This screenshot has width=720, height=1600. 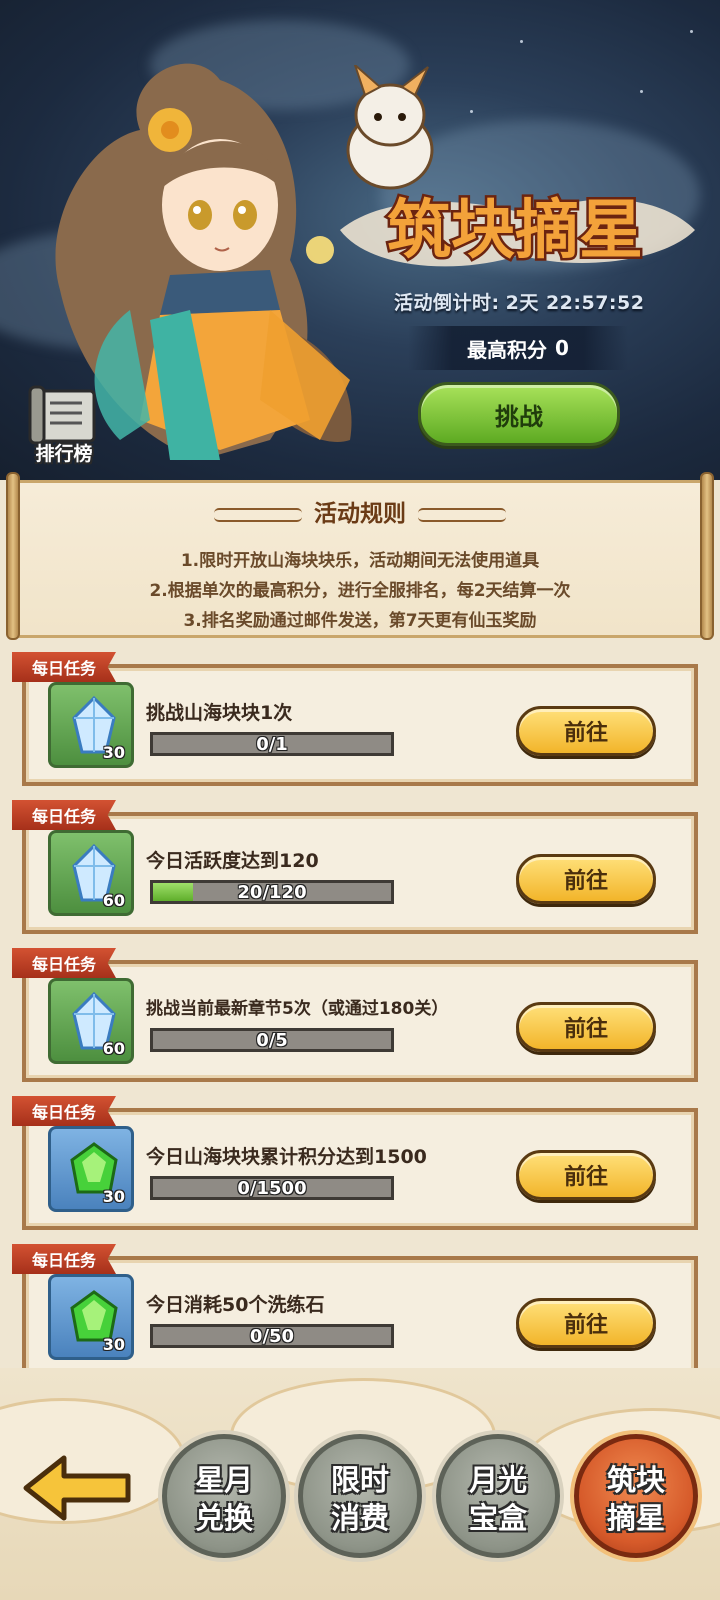 I want to click on rules-title-text: 活动规则, so click(x=360, y=514).